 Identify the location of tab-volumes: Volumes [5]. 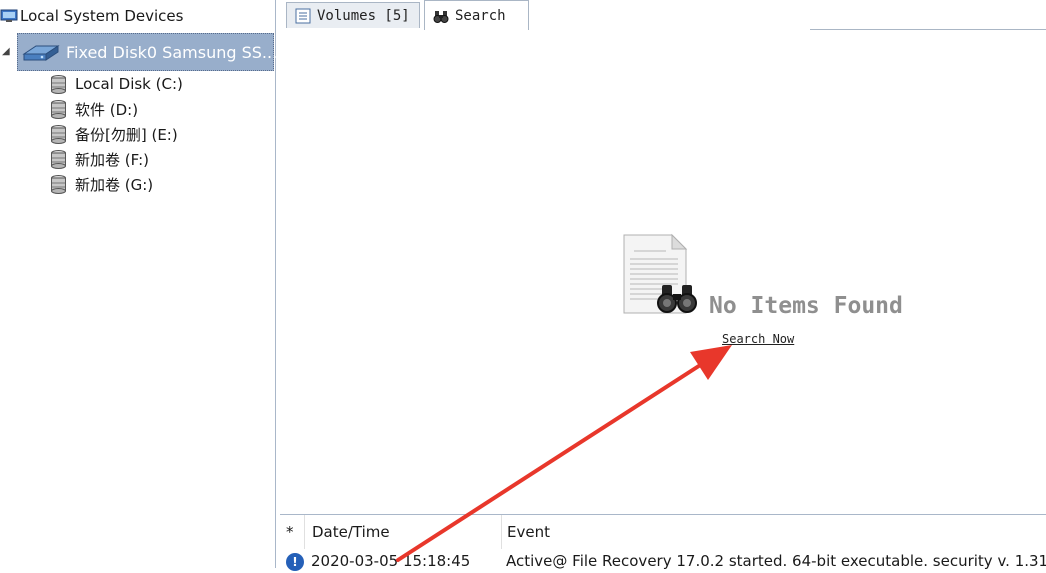
(353, 15).